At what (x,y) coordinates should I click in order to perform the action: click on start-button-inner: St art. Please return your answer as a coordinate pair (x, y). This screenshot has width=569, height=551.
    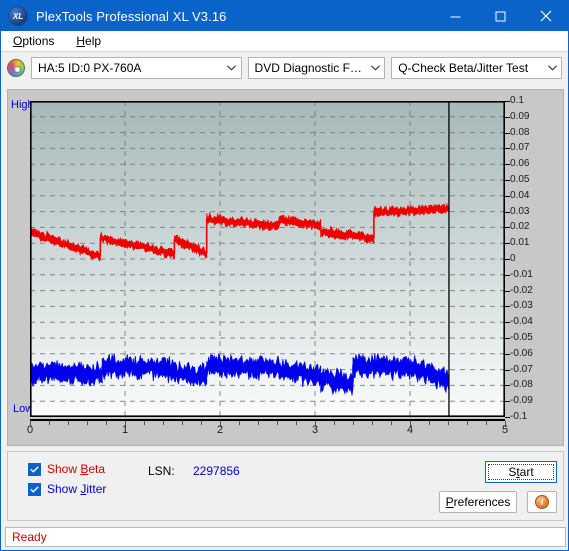
    Looking at the image, I should click on (521, 472).